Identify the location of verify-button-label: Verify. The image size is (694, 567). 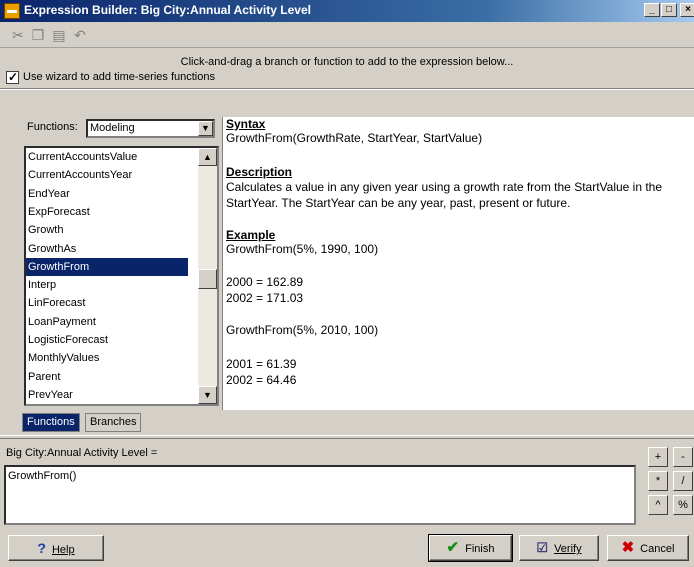
(568, 549).